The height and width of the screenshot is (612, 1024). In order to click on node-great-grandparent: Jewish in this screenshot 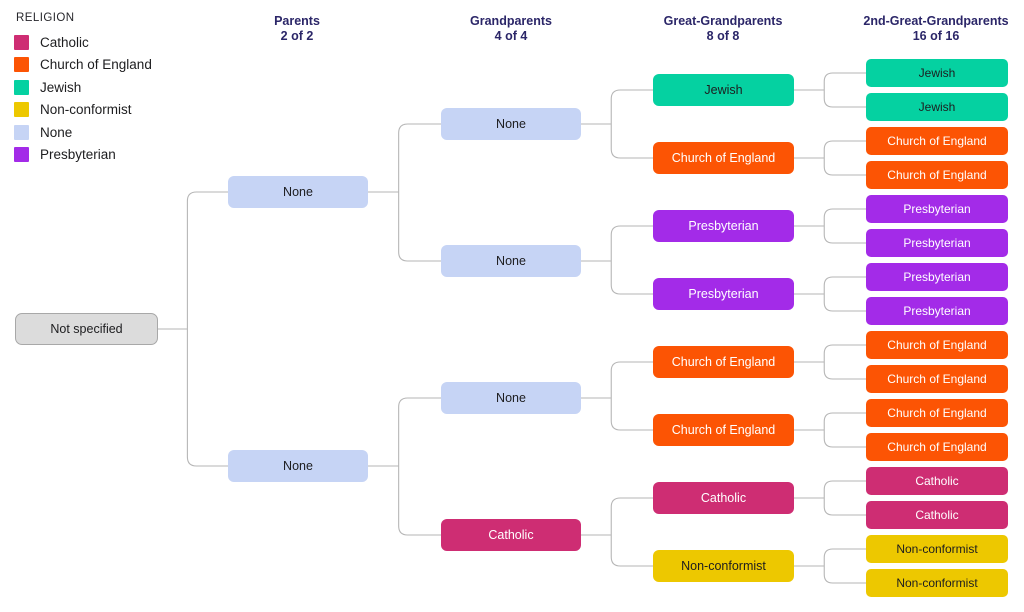, I will do `click(723, 90)`.